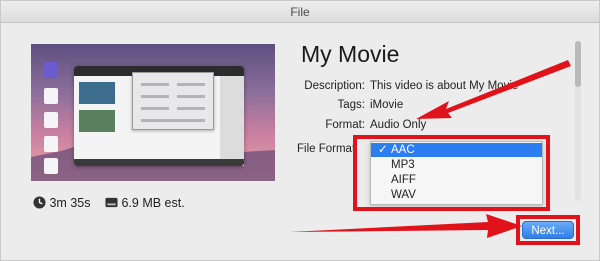 The image size is (600, 261). What do you see at coordinates (451, 173) in the screenshot?
I see `format-menu-highlight` at bounding box center [451, 173].